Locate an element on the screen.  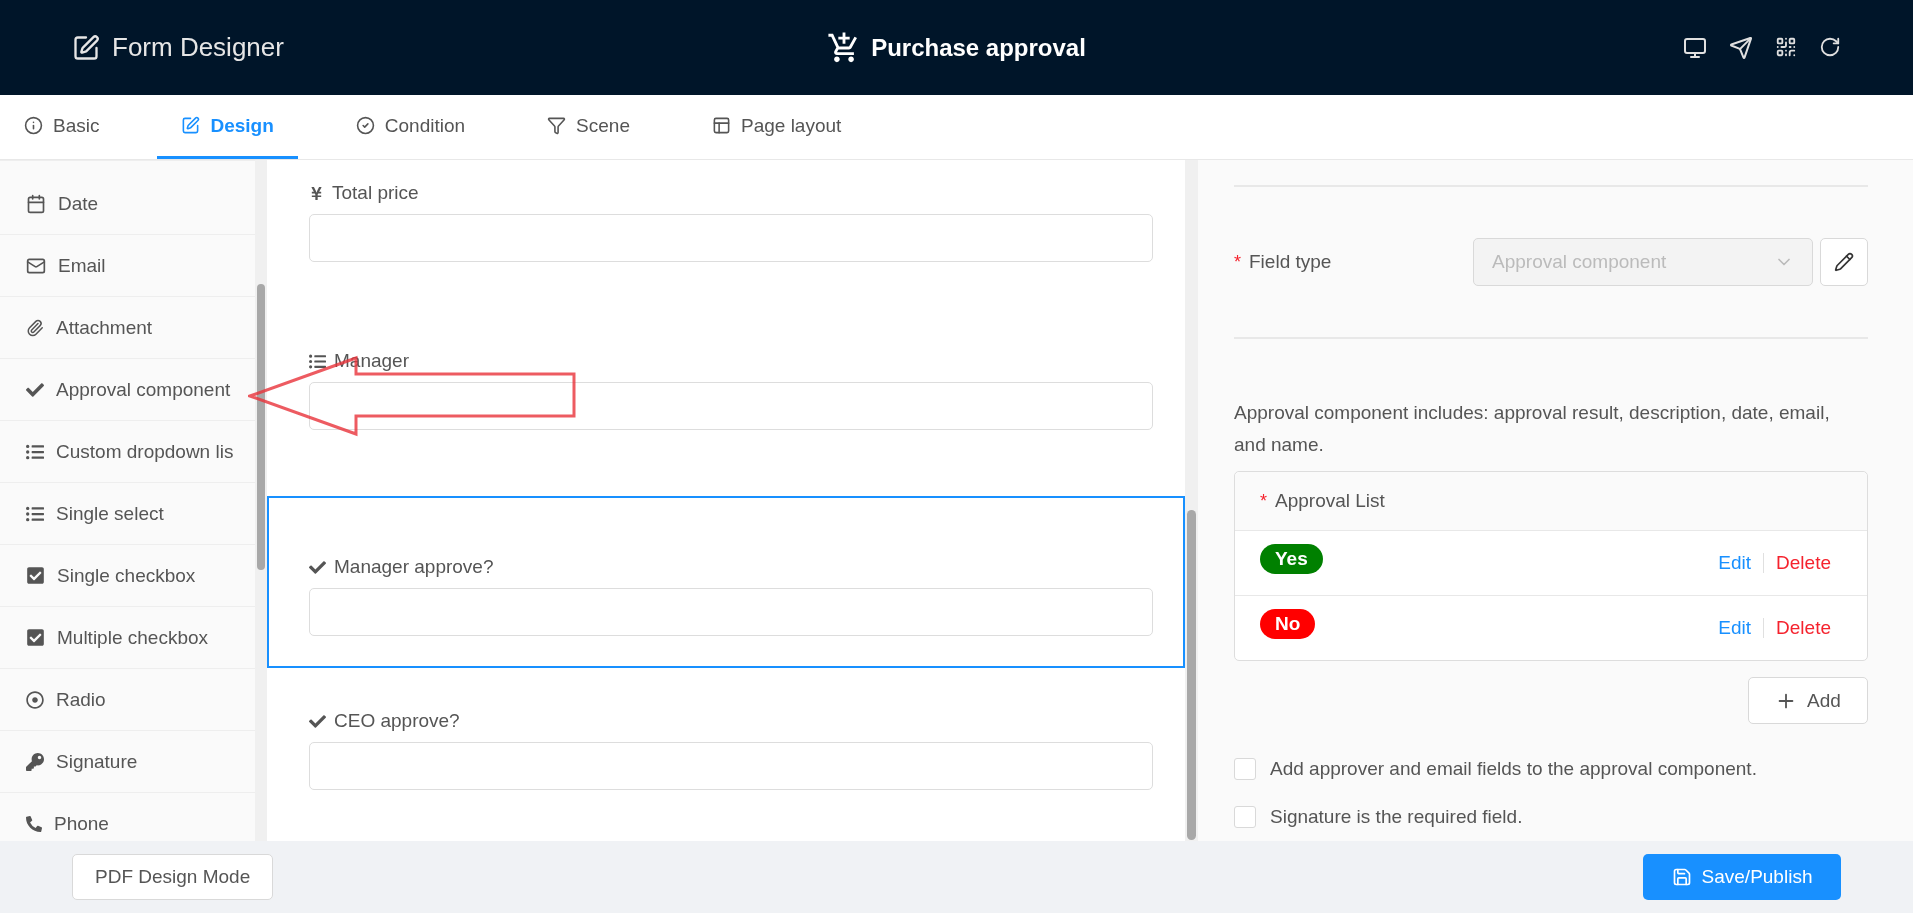
field-label: Total price is located at coordinates (375, 193).